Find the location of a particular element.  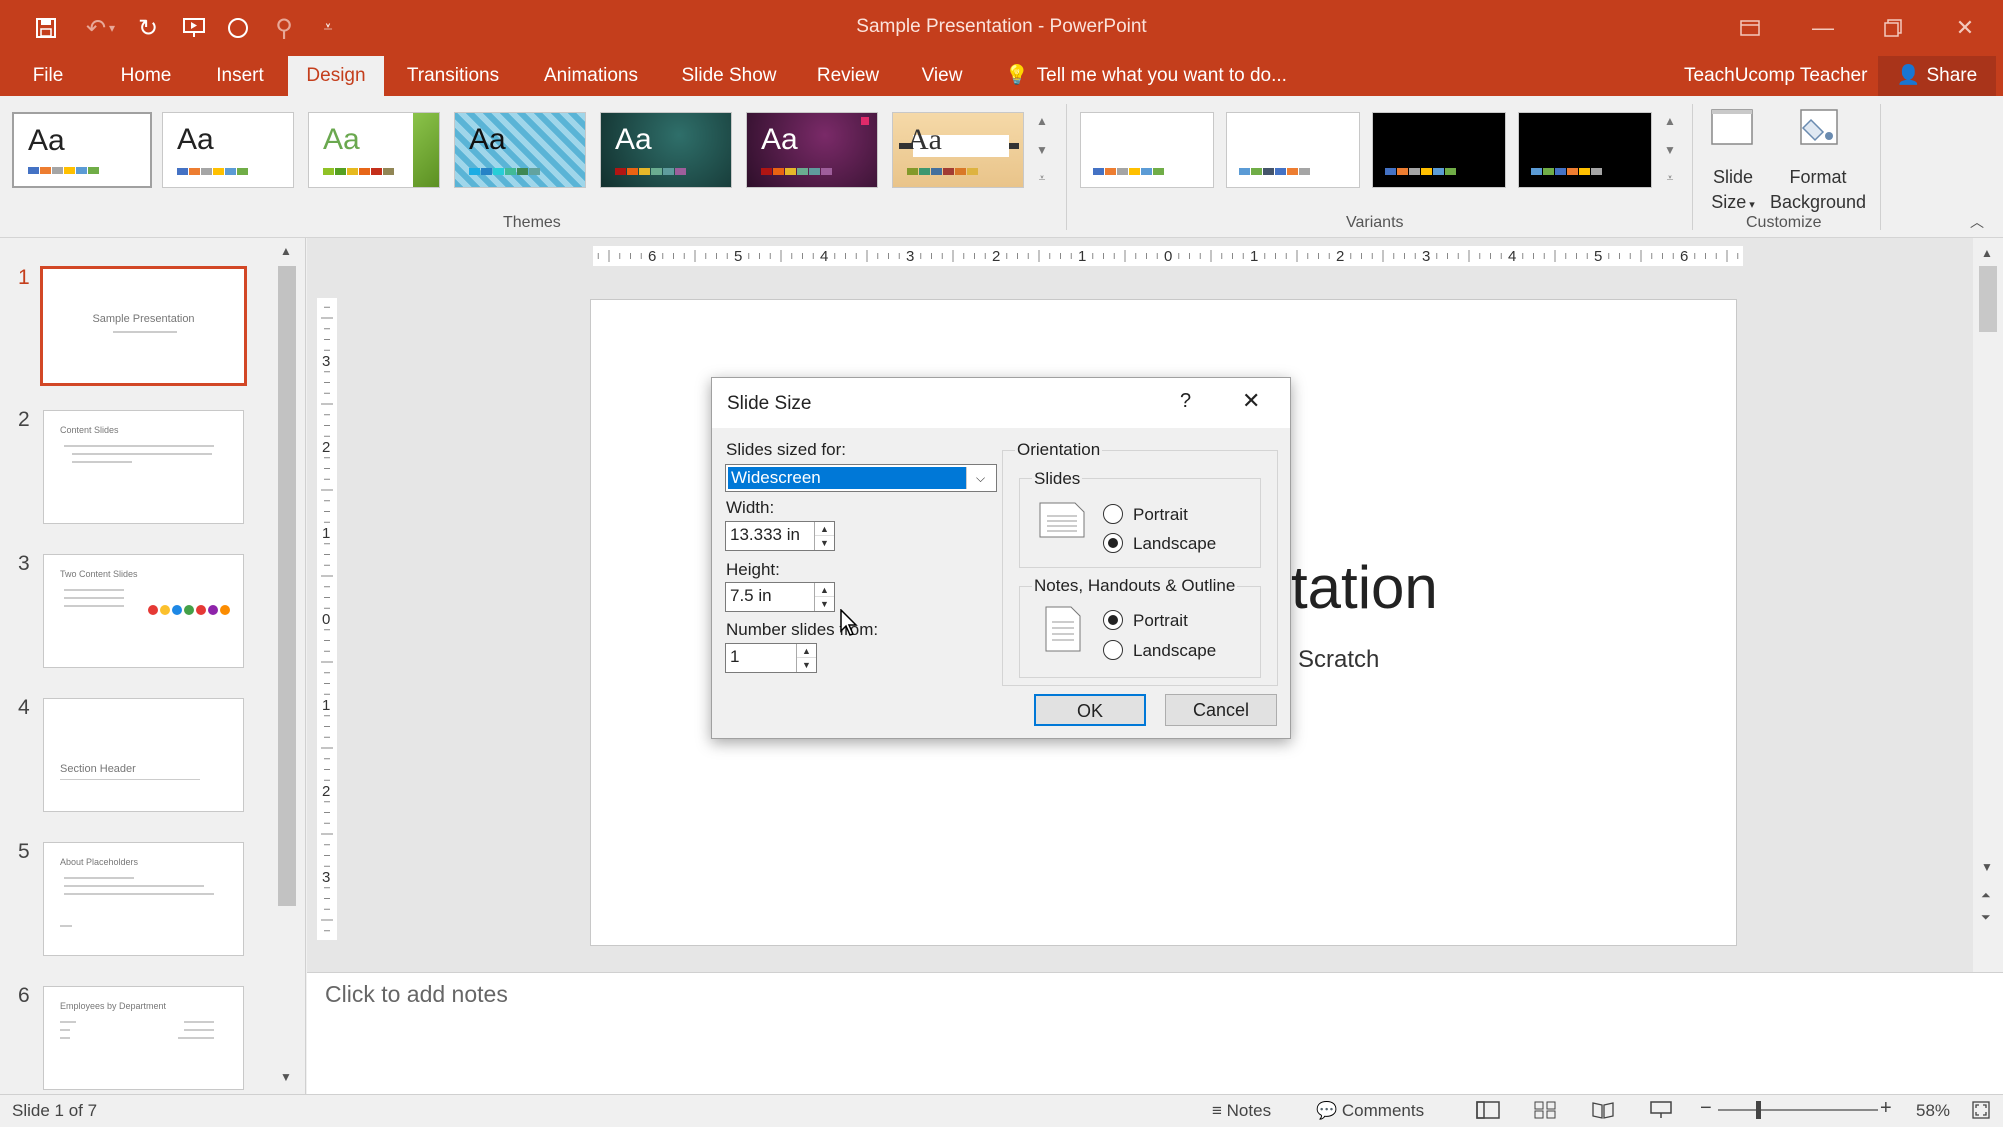

slide-sorter-icon is located at coordinates (1545, 1112).